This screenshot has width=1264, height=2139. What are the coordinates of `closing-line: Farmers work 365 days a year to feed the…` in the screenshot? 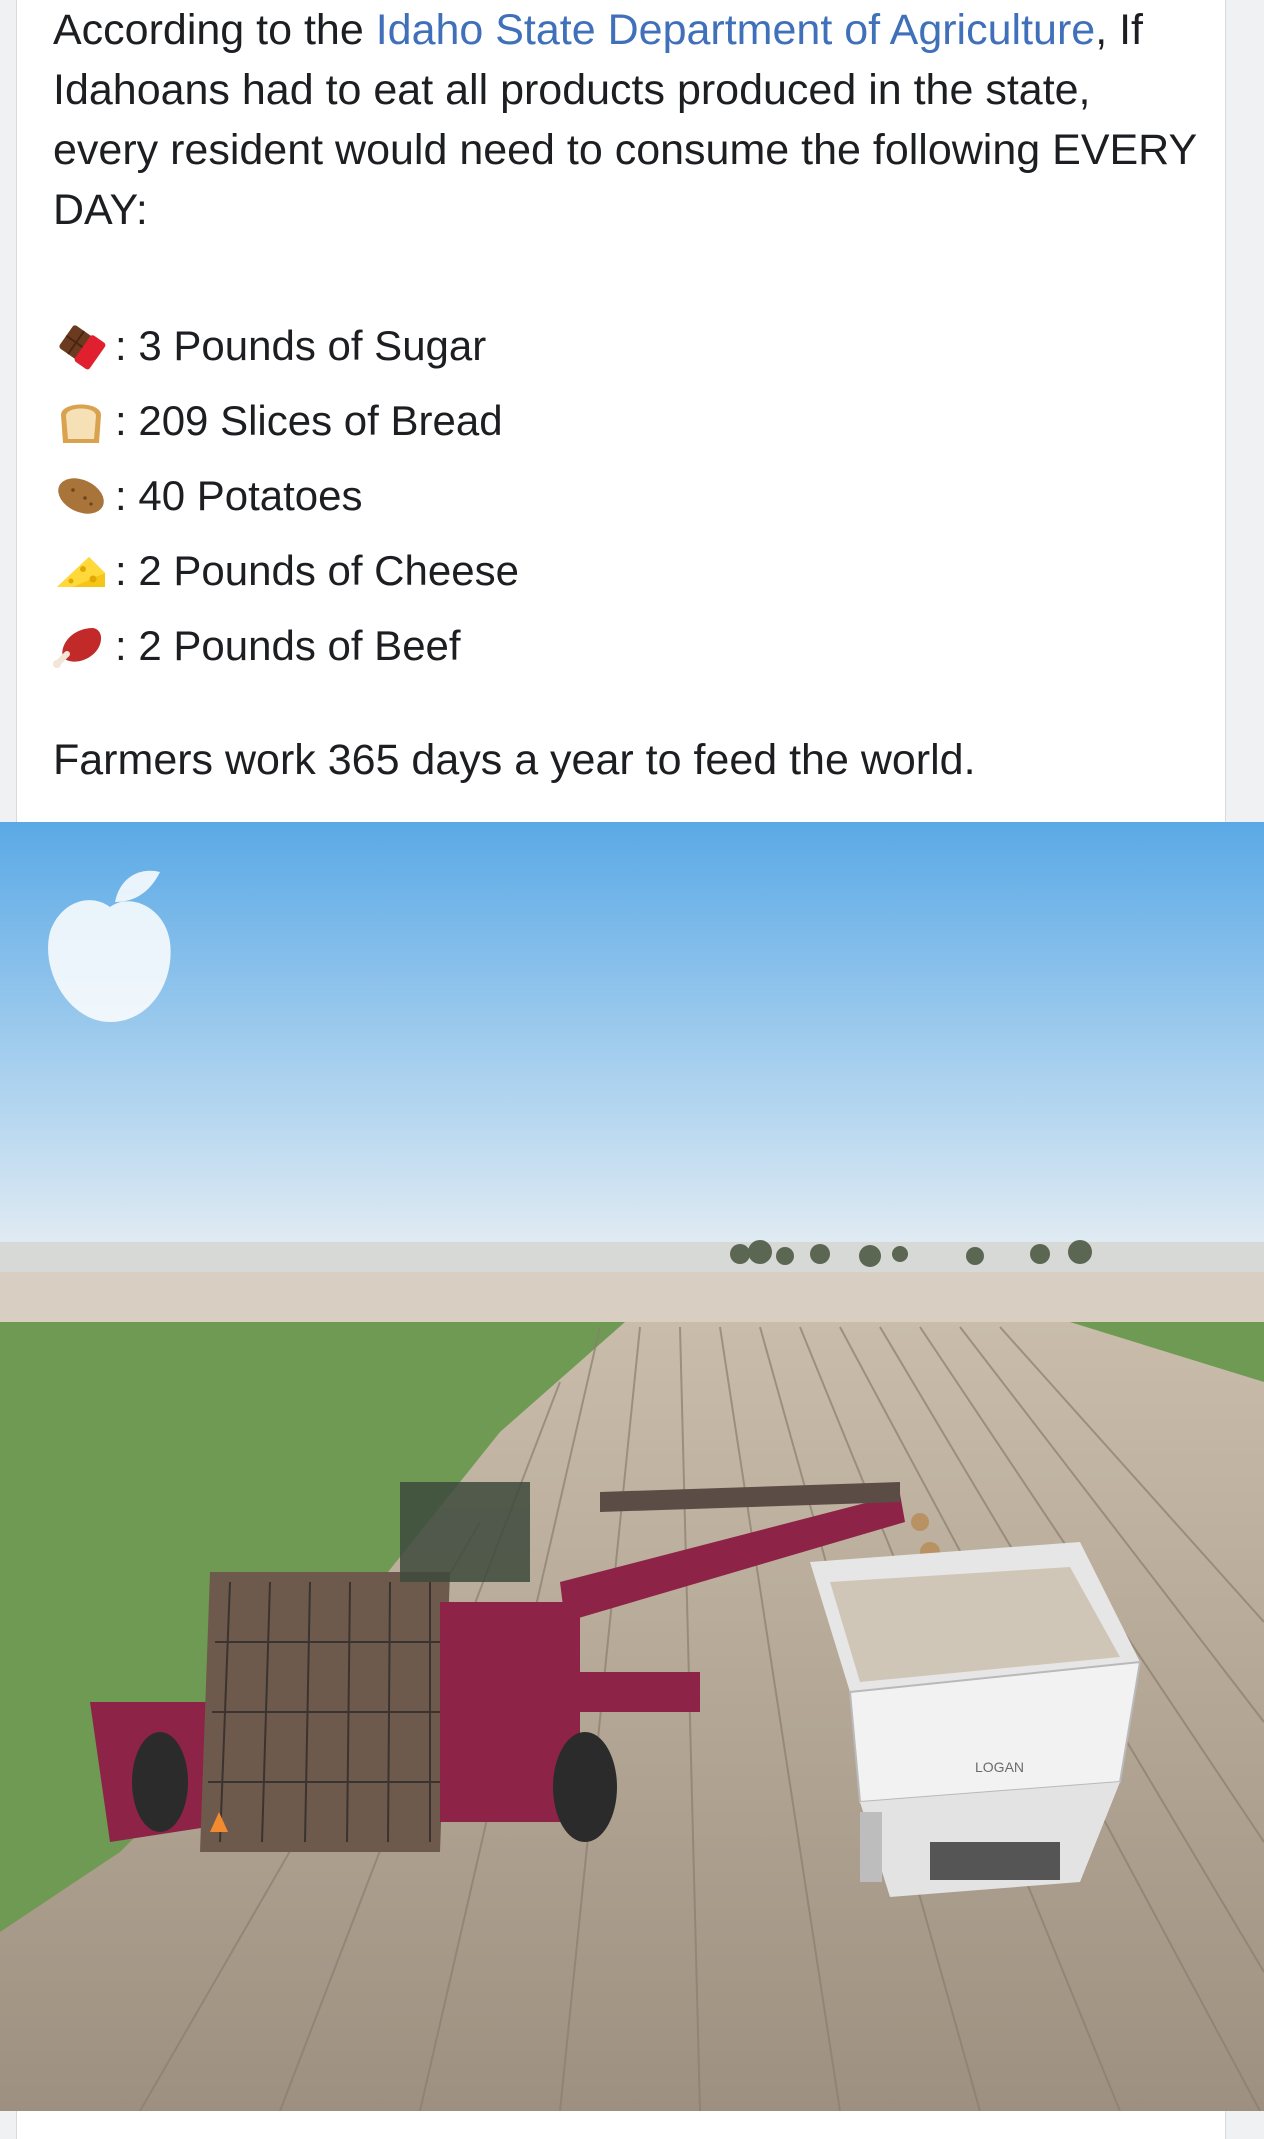 It's located at (514, 760).